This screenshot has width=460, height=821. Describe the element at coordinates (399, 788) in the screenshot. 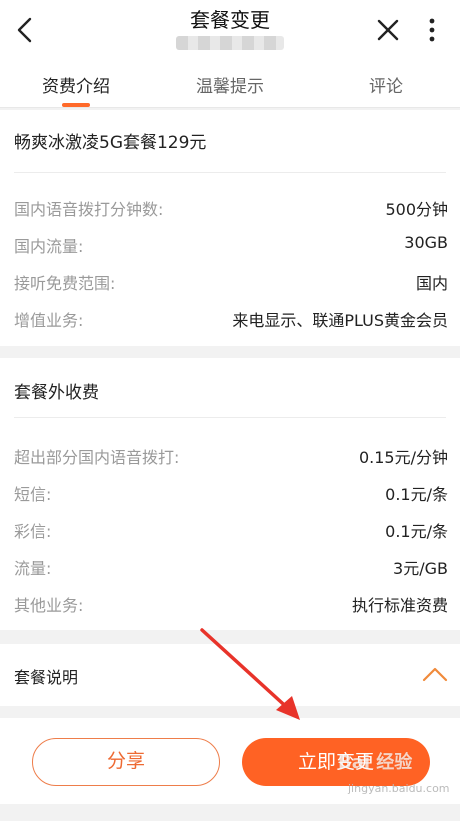

I see `watermark-url: jingyan.baidu.com` at that location.